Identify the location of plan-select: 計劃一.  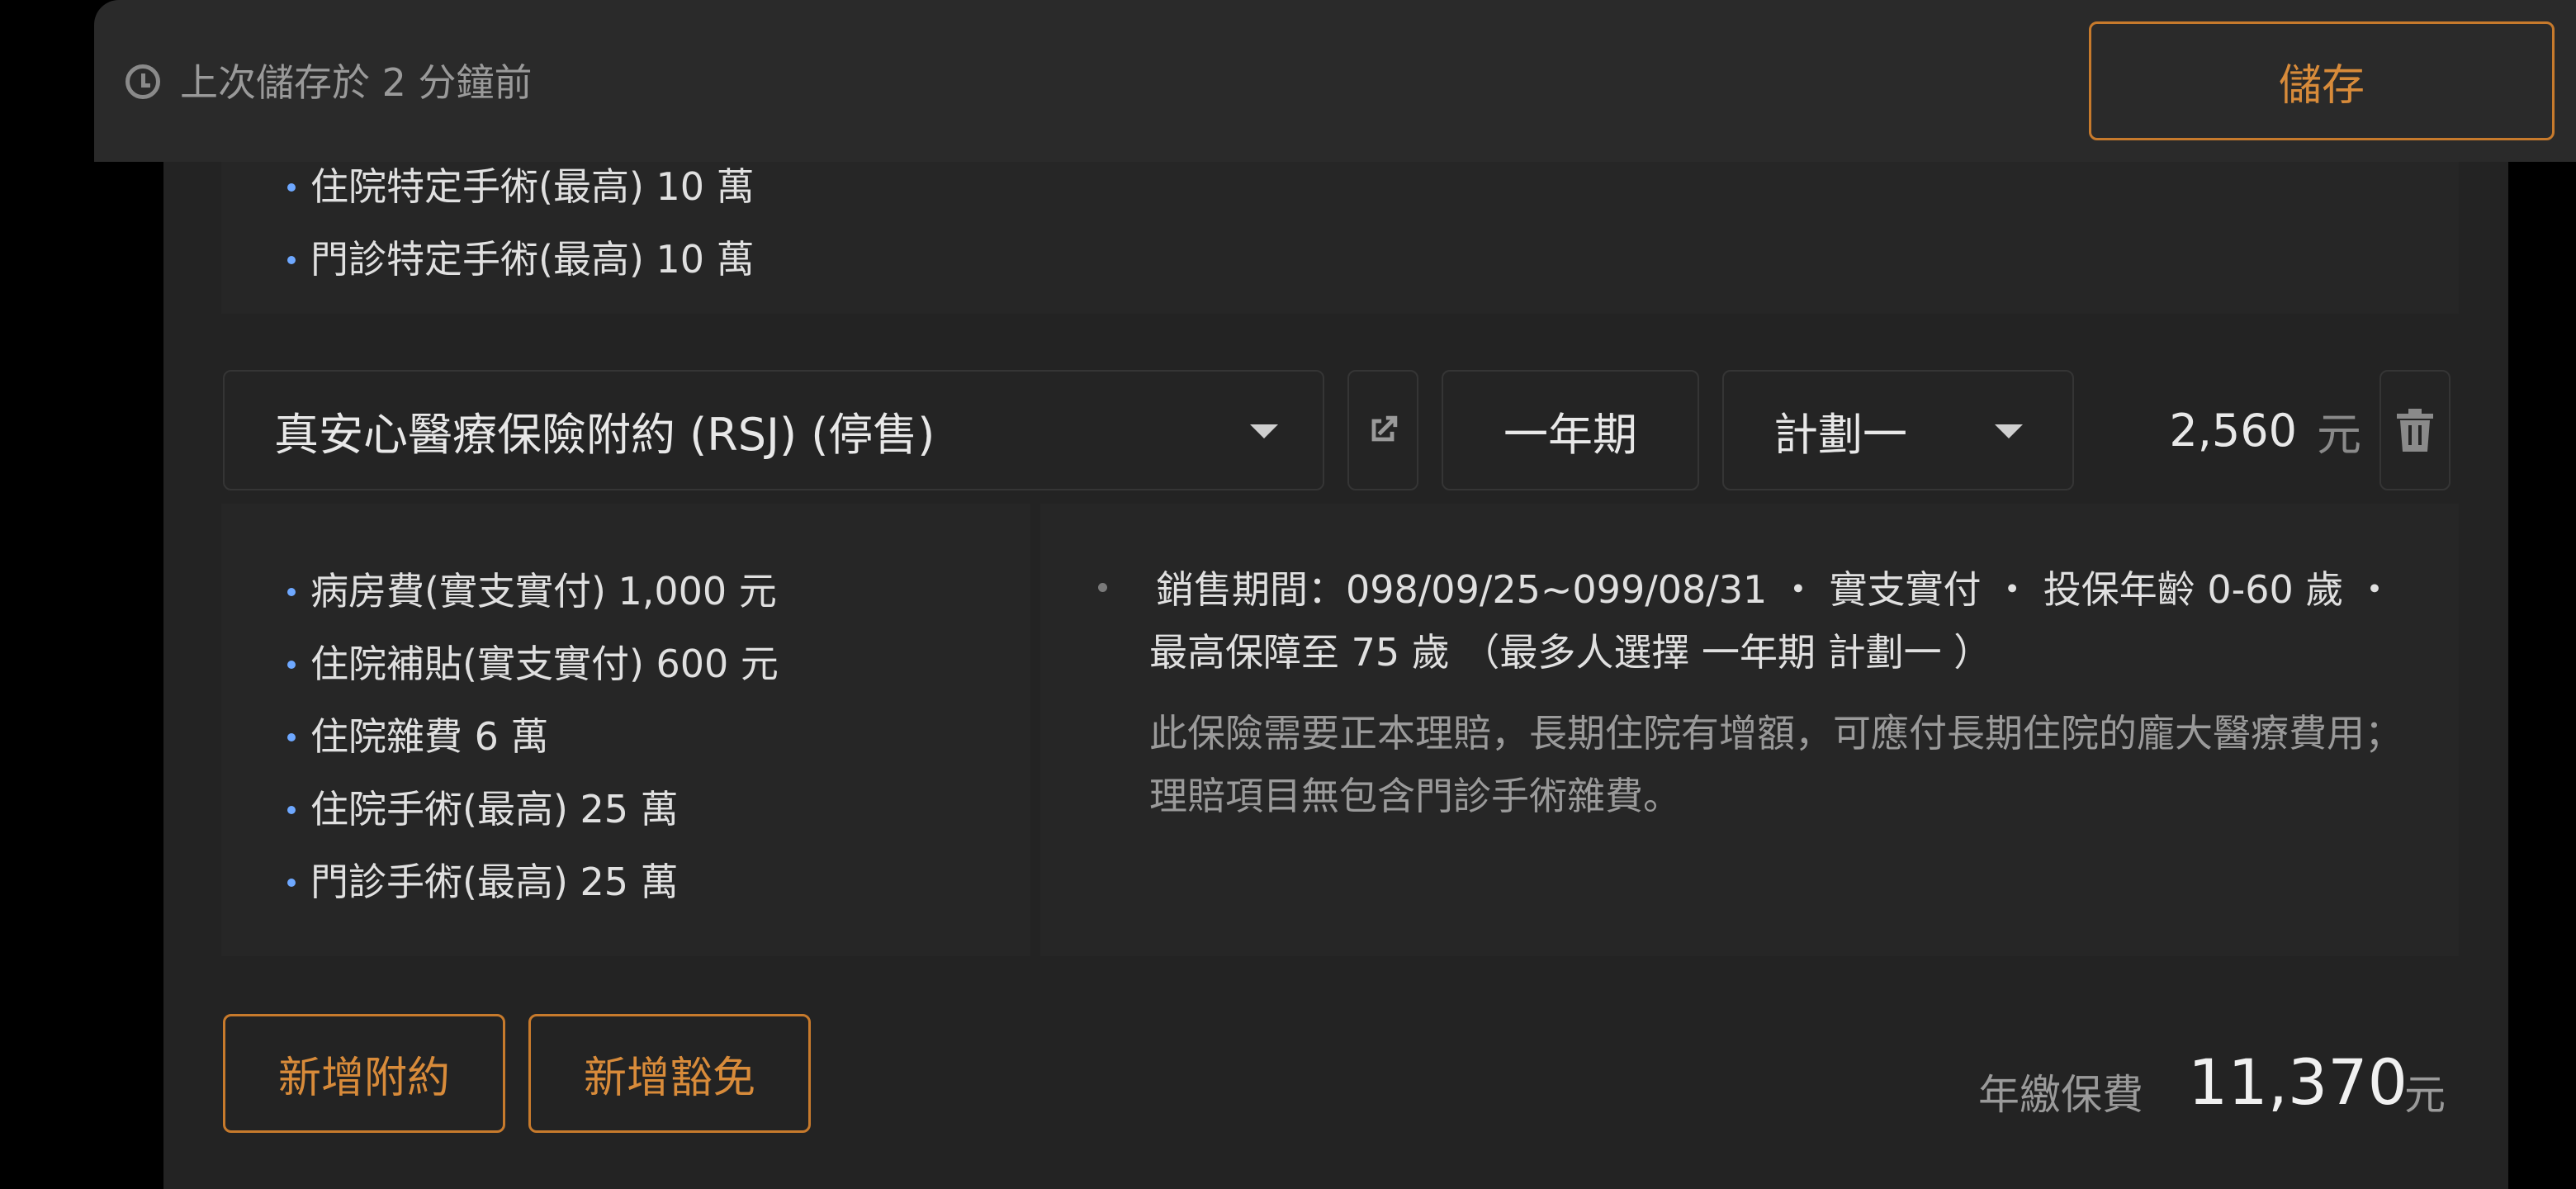
(1898, 430).